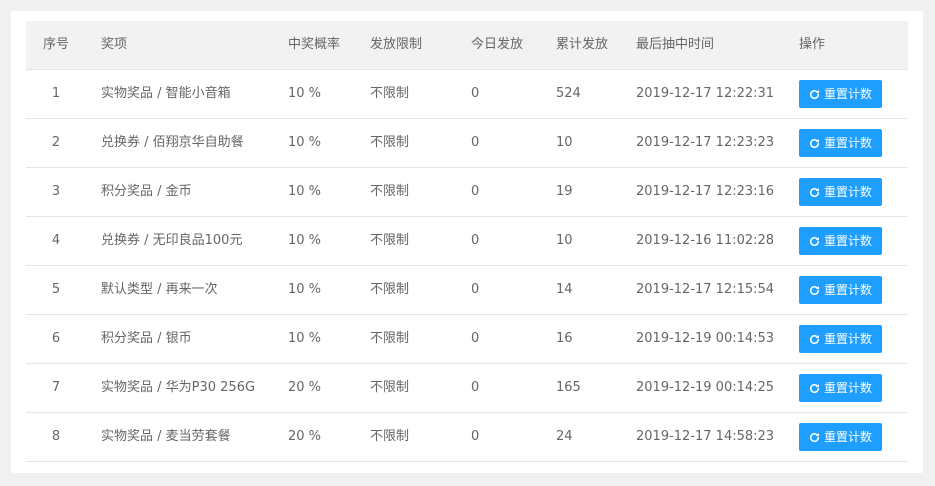 This screenshot has height=486, width=935. I want to click on row-last-time: 2019-12-17 12:23:16, so click(705, 191).